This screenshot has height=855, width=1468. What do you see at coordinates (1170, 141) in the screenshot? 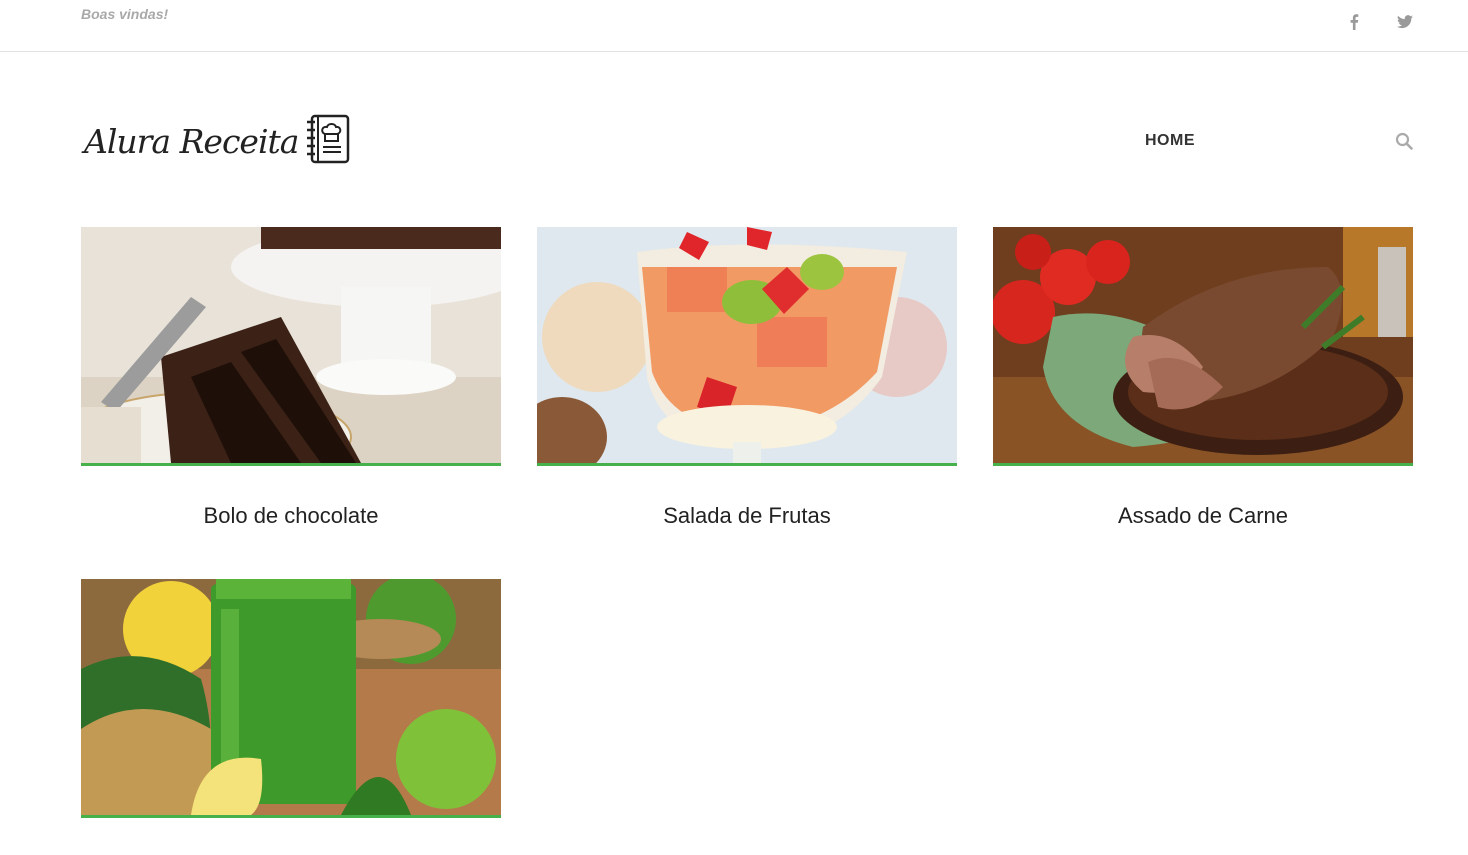
I see `nav-home-link: HOME` at bounding box center [1170, 141].